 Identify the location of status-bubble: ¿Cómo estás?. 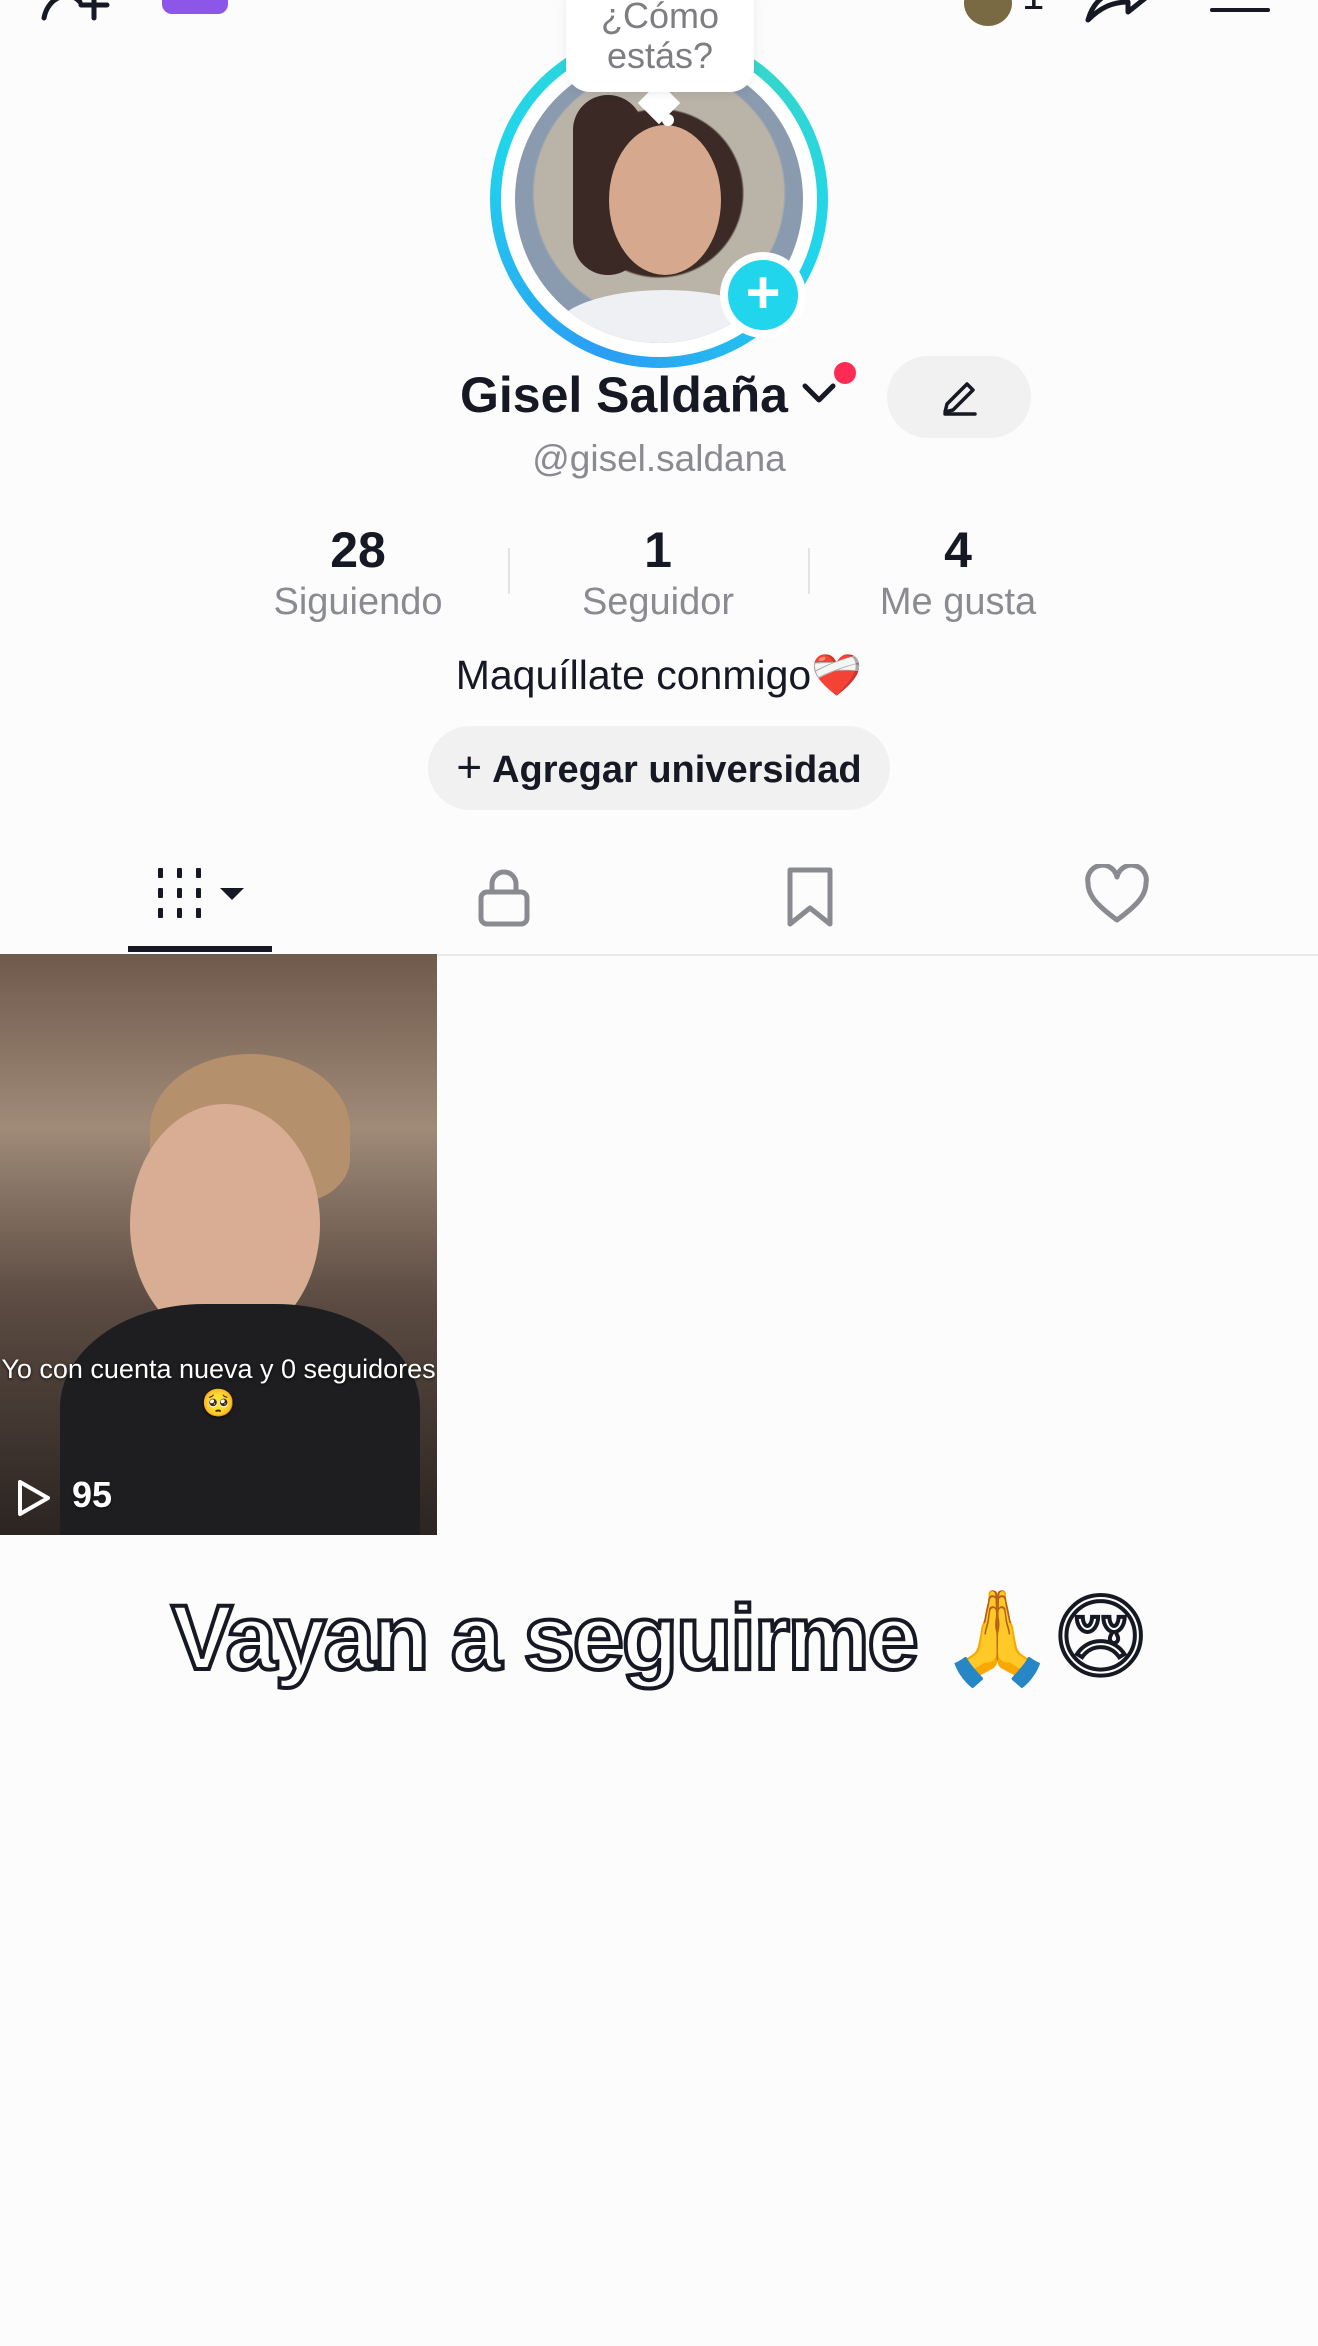
(660, 46).